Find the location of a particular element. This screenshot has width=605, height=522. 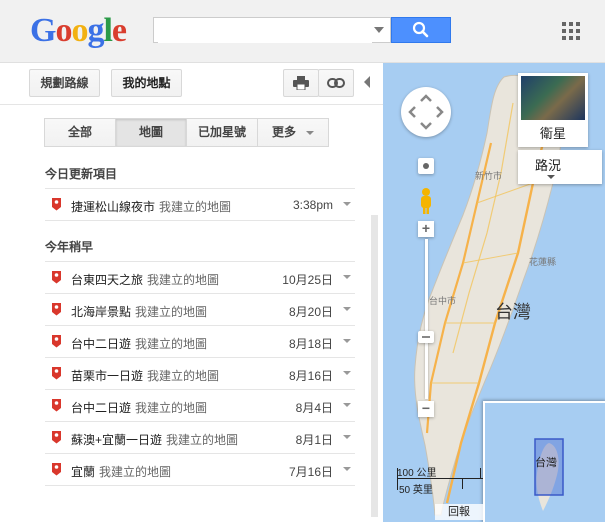

overview-map: 台灣 is located at coordinates (544, 461).